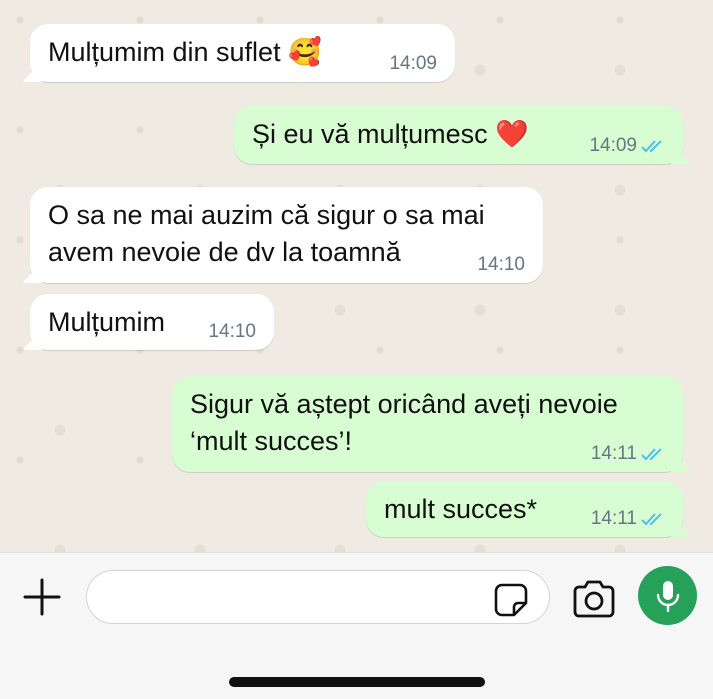 The height and width of the screenshot is (699, 713). Describe the element at coordinates (511, 600) in the screenshot. I see `sticker-icon` at that location.